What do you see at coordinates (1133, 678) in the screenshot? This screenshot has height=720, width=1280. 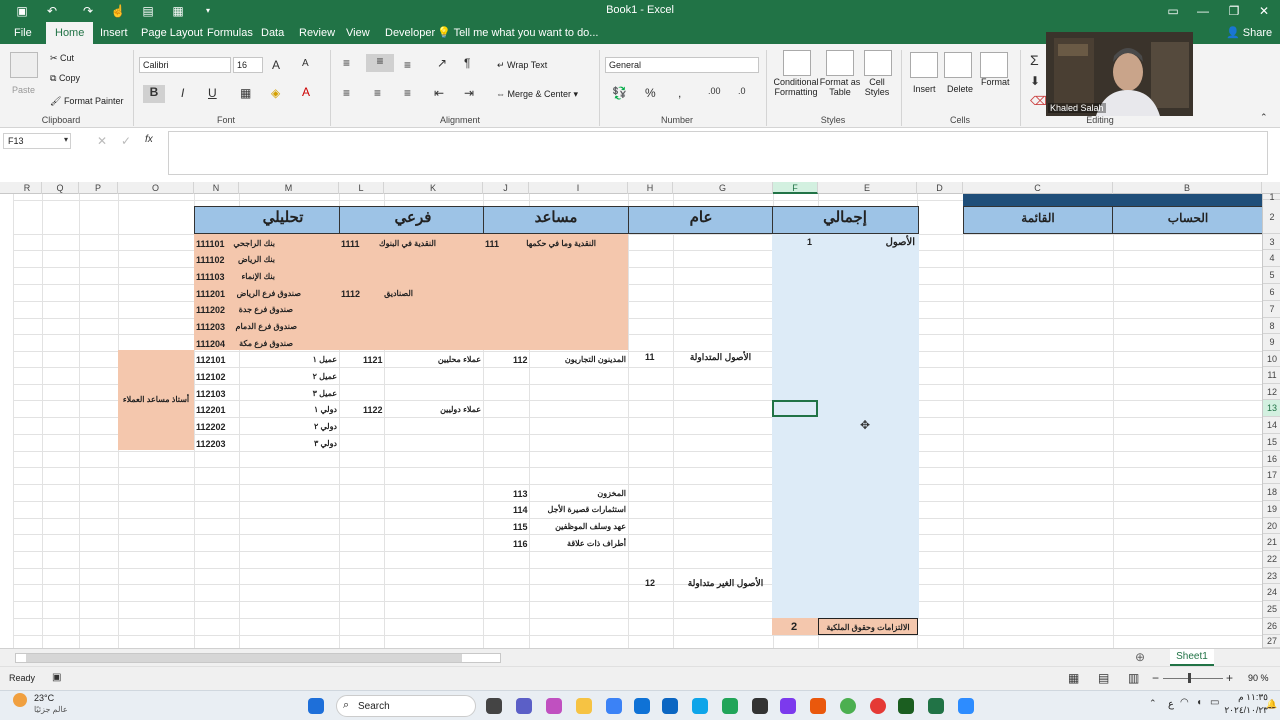 I see `page-break-view-icon: ▥` at bounding box center [1133, 678].